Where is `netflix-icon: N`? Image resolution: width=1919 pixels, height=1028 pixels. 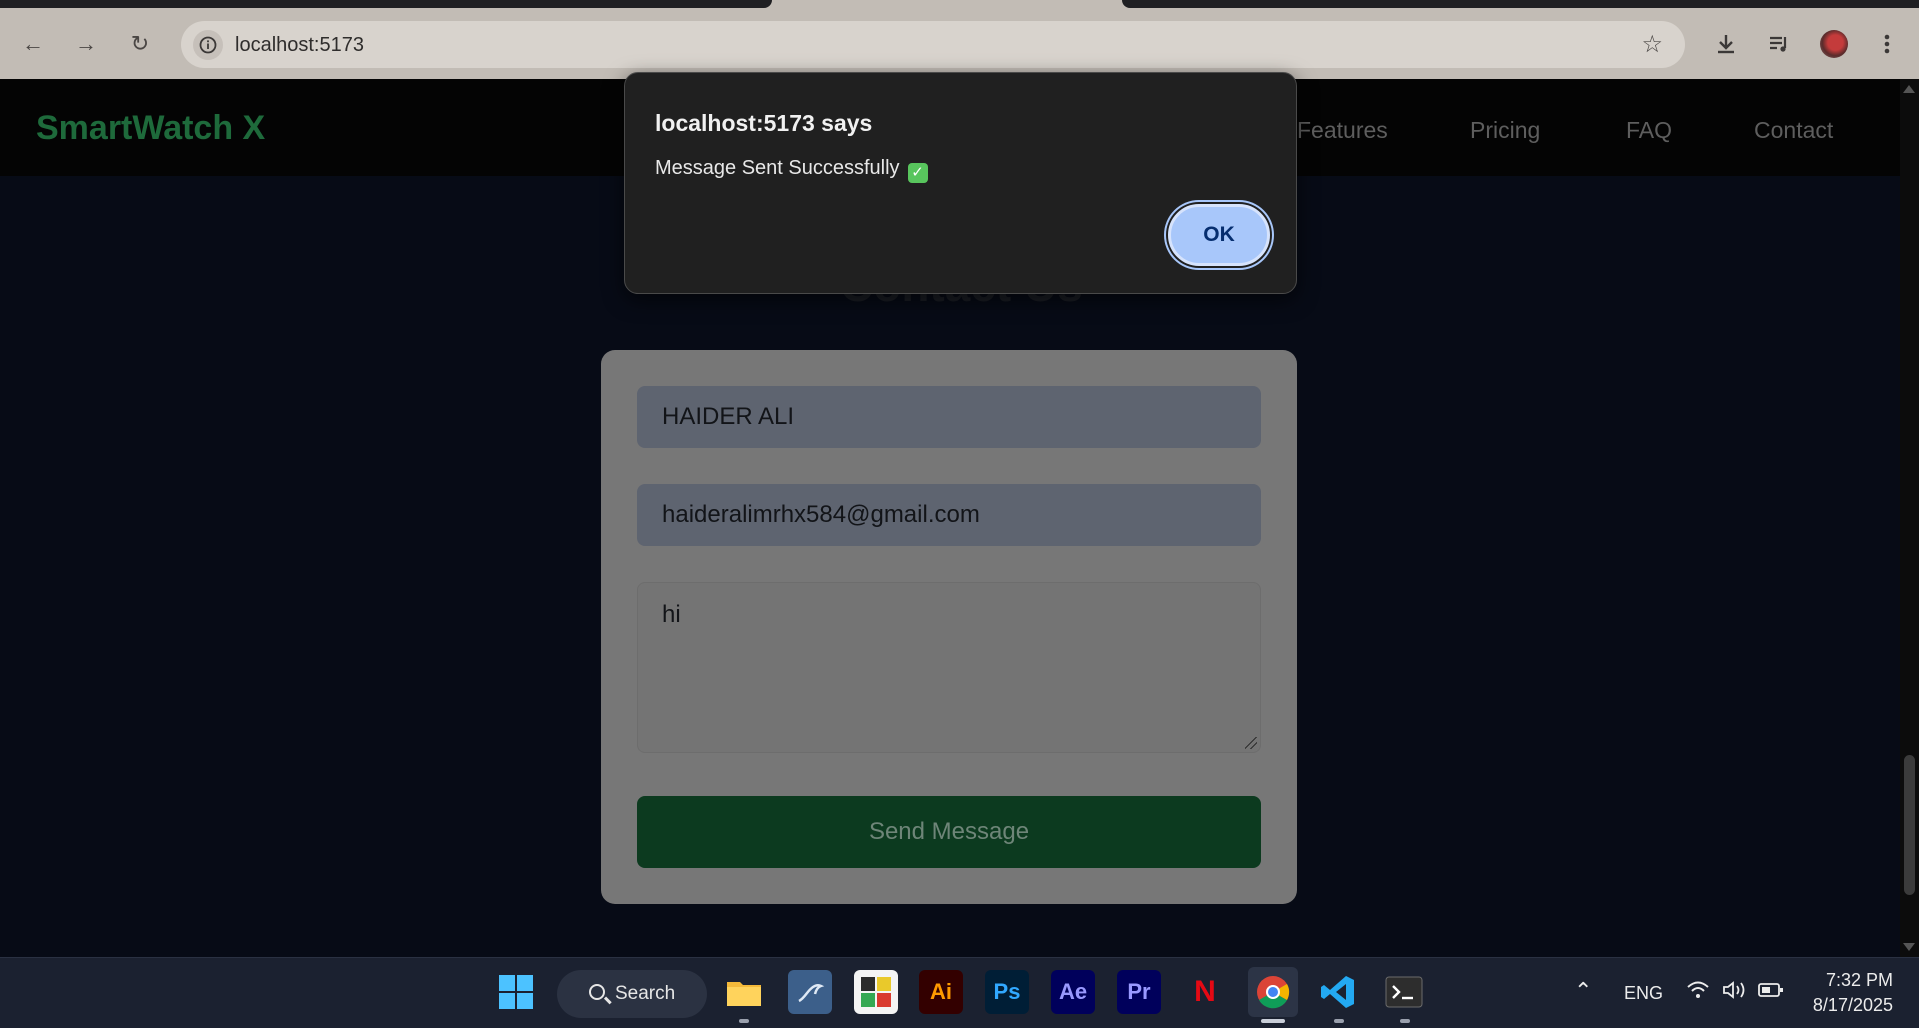 netflix-icon: N is located at coordinates (1205, 992).